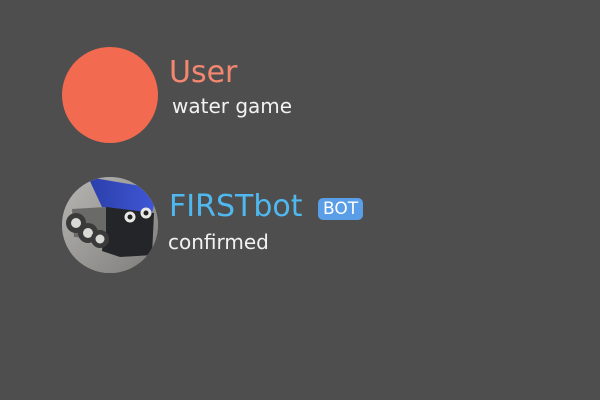 This screenshot has width=600, height=400. I want to click on message-text: confirmed, so click(218, 242).